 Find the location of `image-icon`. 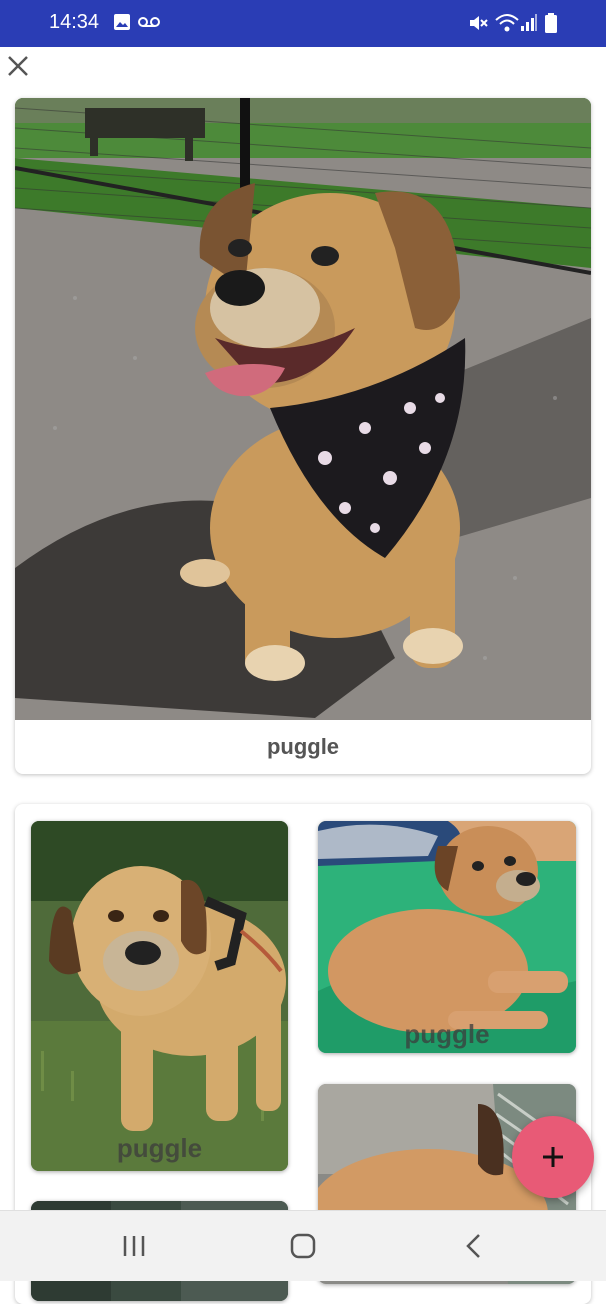

image-icon is located at coordinates (122, 22).